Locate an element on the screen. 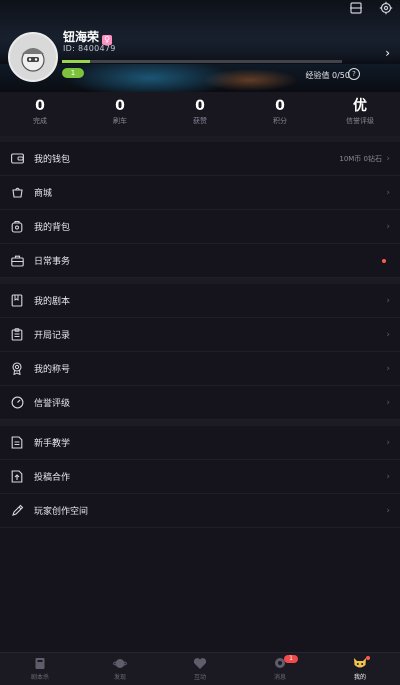  nav-tab-discover: 发现 is located at coordinates (120, 669).